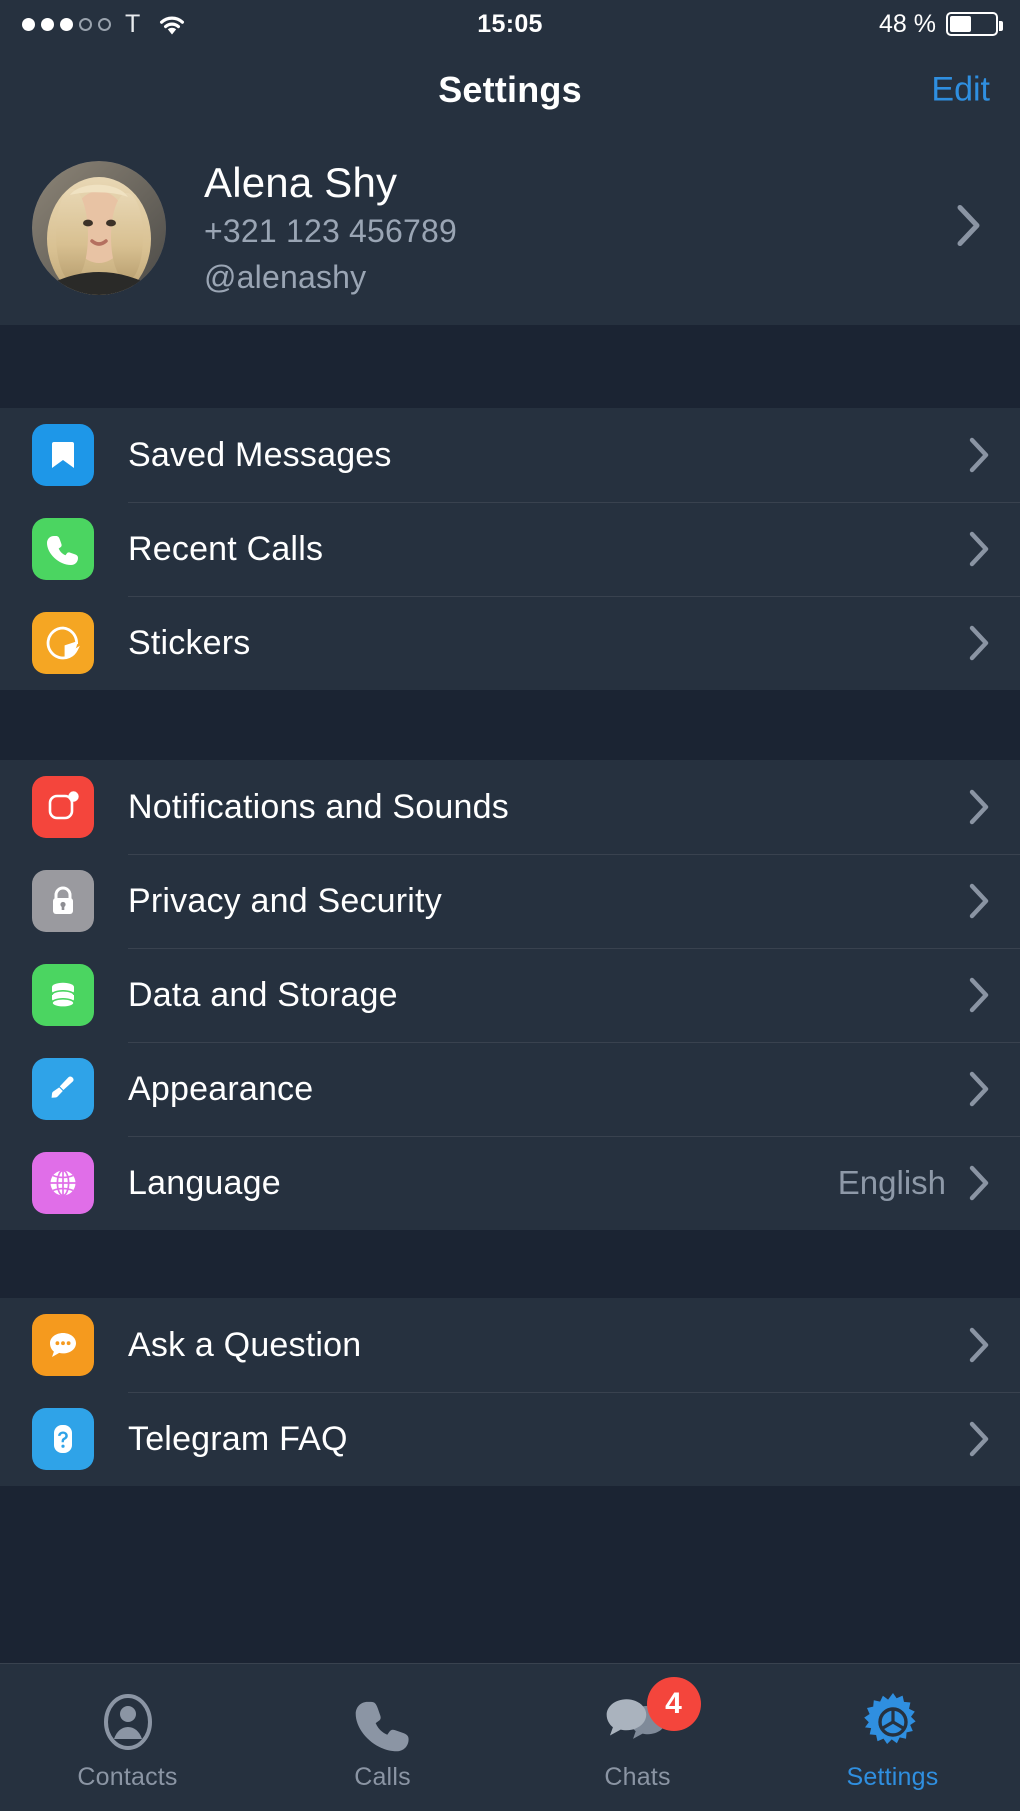 The image size is (1020, 1811). What do you see at coordinates (63, 807) in the screenshot?
I see `notification-icon` at bounding box center [63, 807].